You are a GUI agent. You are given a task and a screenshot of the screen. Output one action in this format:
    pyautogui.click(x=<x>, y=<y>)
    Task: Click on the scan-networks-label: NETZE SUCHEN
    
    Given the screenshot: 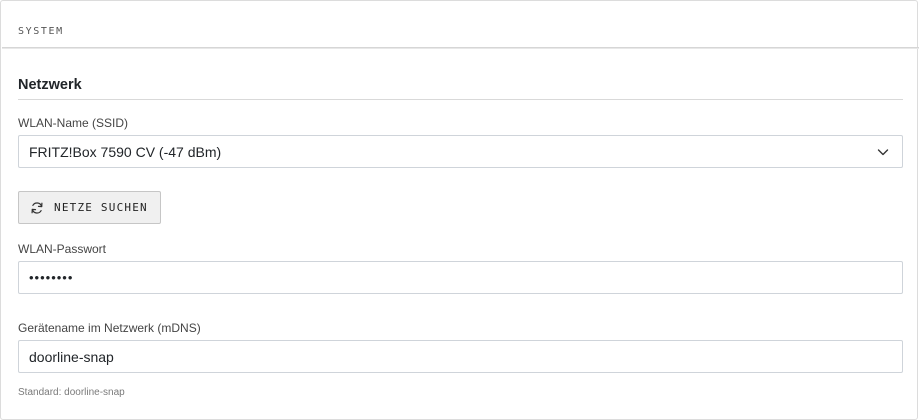 What is the action you would take?
    pyautogui.click(x=101, y=207)
    